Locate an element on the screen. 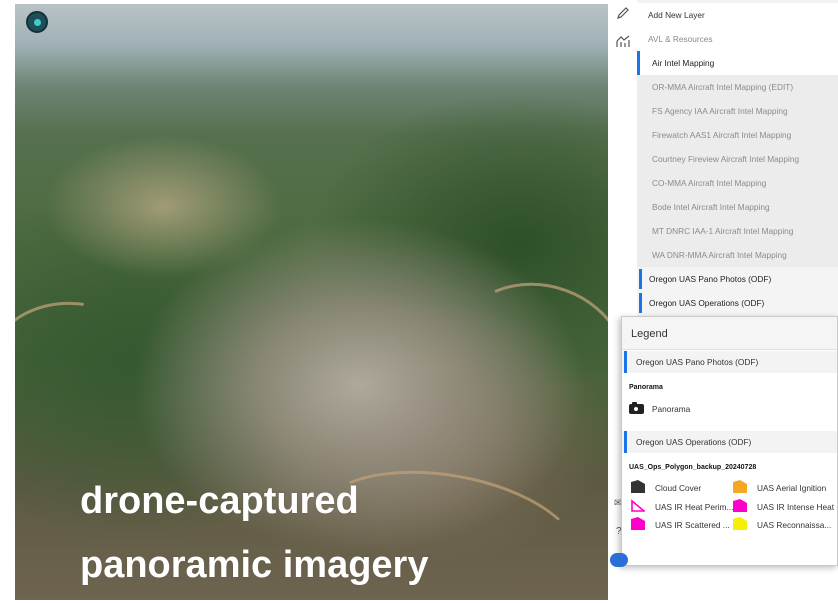 This screenshot has height=603, width=838. layer-child-item: CO-MMA Aircraft Intel Mapping is located at coordinates (737, 183).